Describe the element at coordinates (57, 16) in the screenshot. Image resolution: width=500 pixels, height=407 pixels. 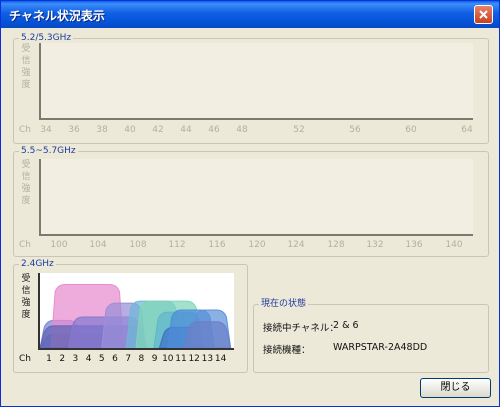
I see `window-title: チャネル状況表示` at that location.